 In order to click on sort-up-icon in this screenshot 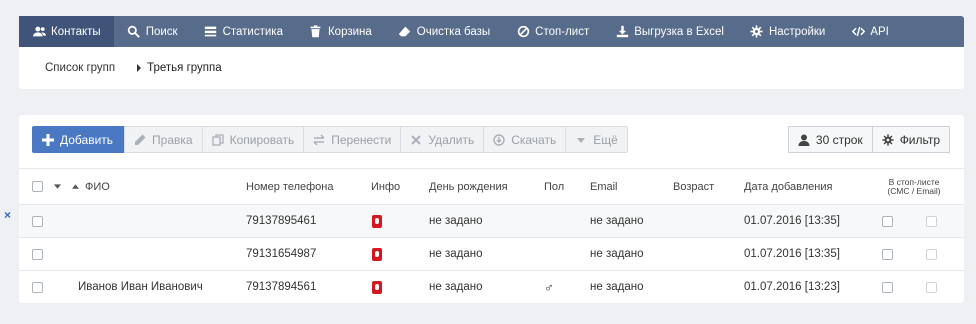, I will do `click(75, 186)`.